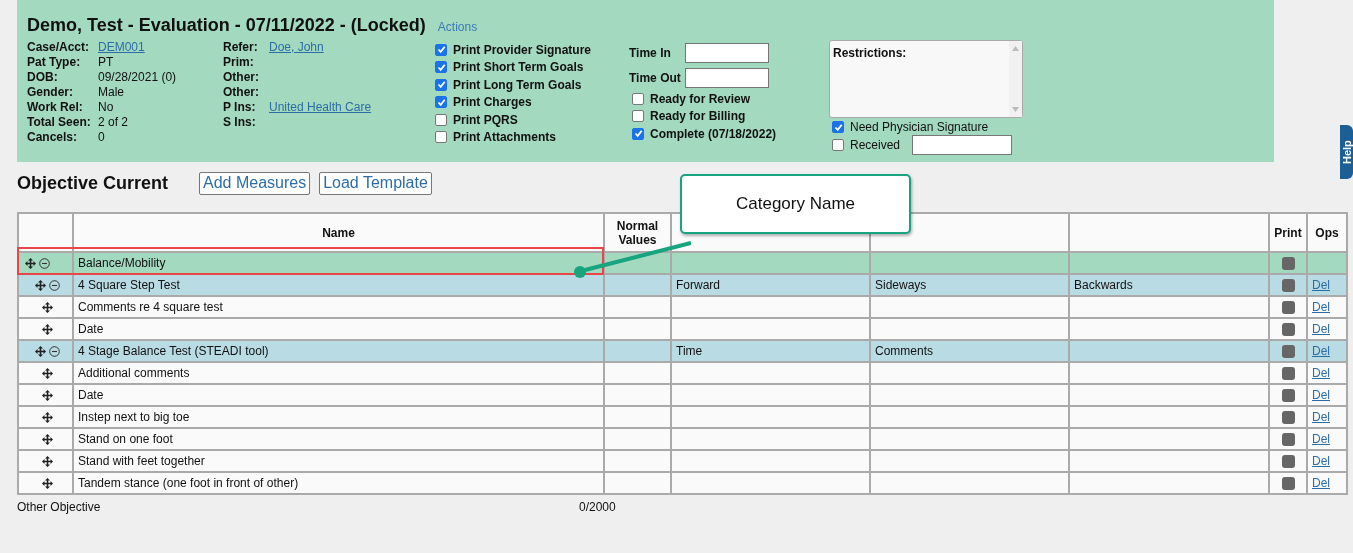 The width and height of the screenshot is (1353, 553). I want to click on field-label: Time In, so click(650, 52).